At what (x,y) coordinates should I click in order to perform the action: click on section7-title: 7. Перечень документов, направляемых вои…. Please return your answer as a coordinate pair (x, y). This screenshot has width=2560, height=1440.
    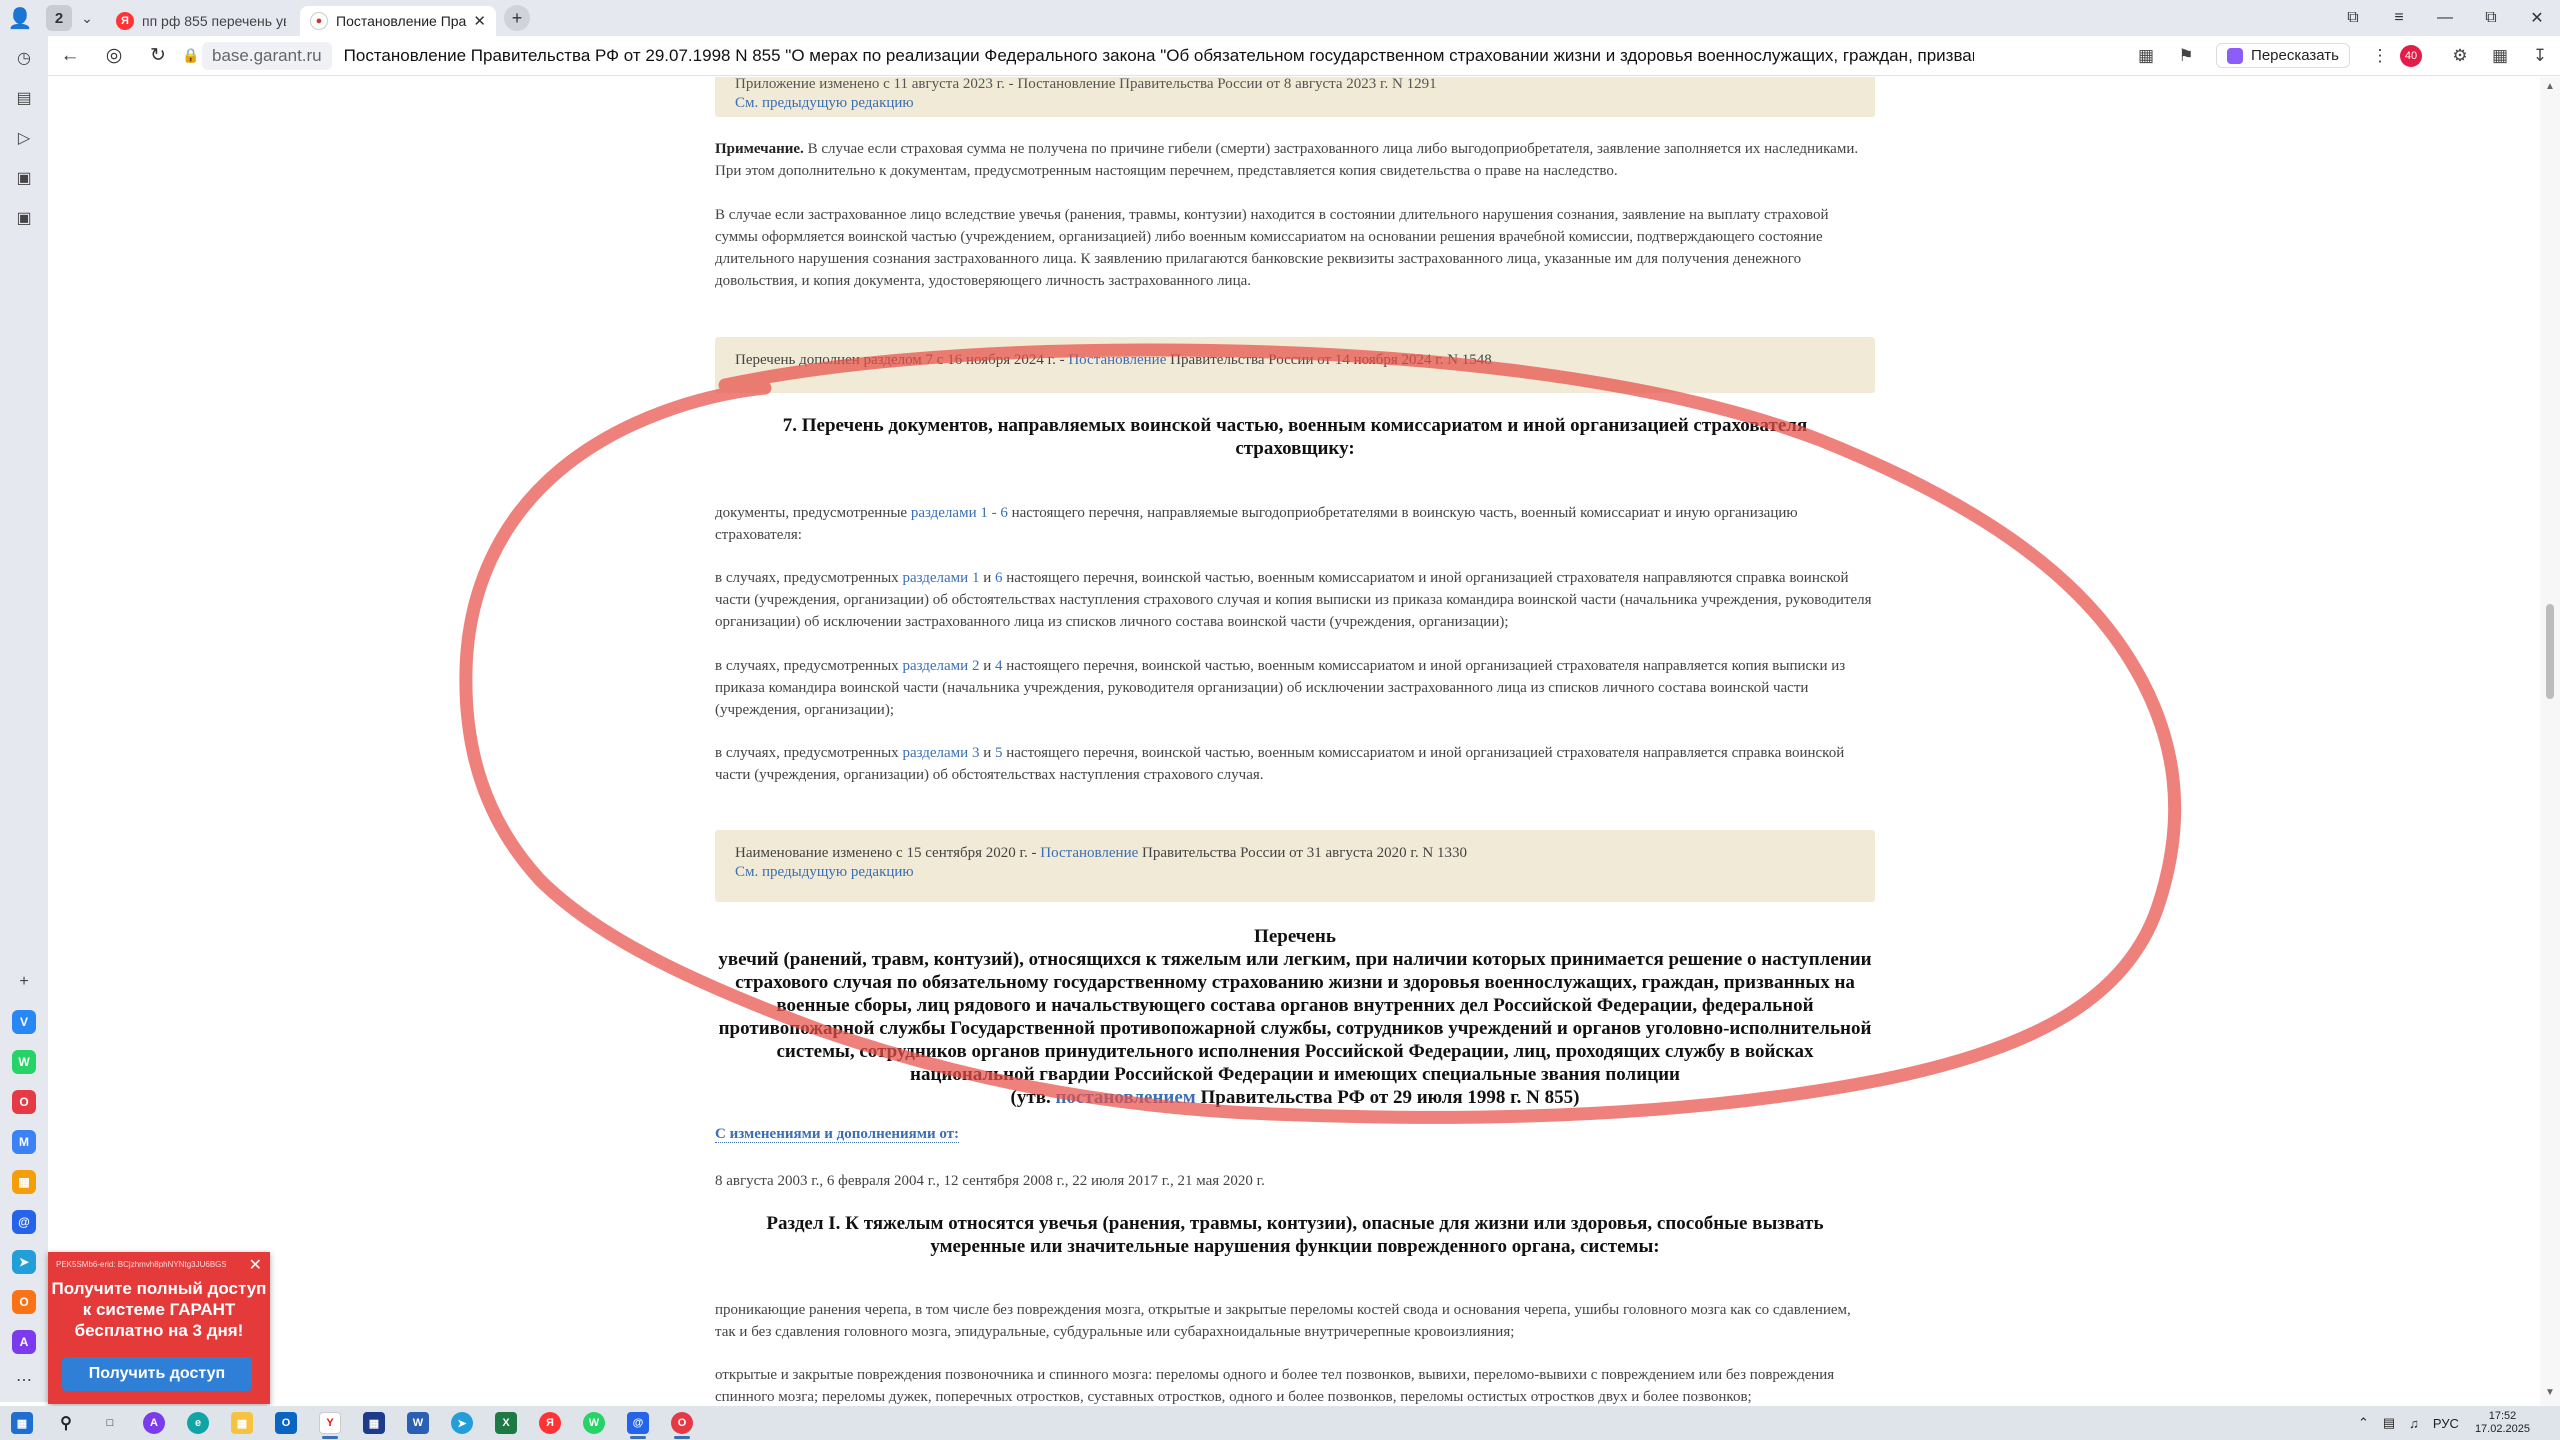
    Looking at the image, I should click on (1295, 437).